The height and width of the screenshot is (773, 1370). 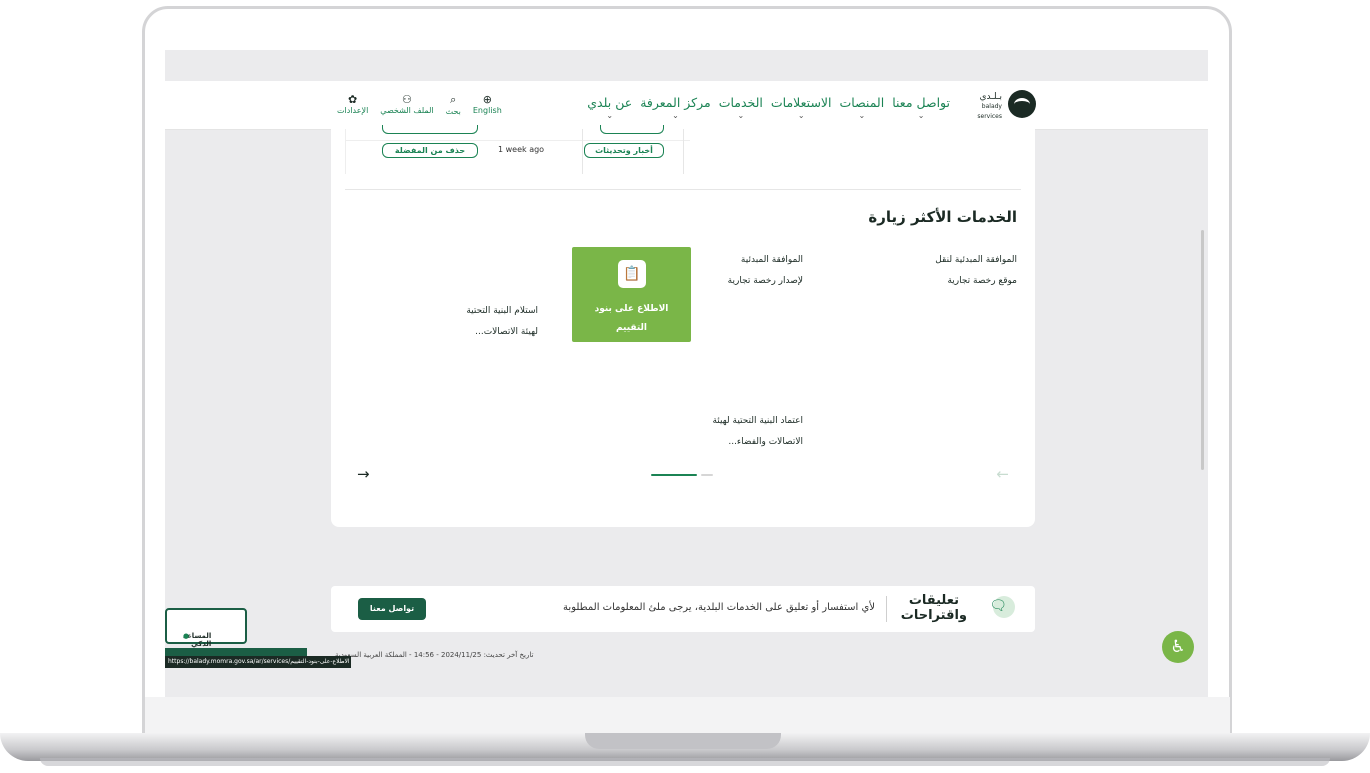 I want to click on assistant-bar, so click(x=236, y=652).